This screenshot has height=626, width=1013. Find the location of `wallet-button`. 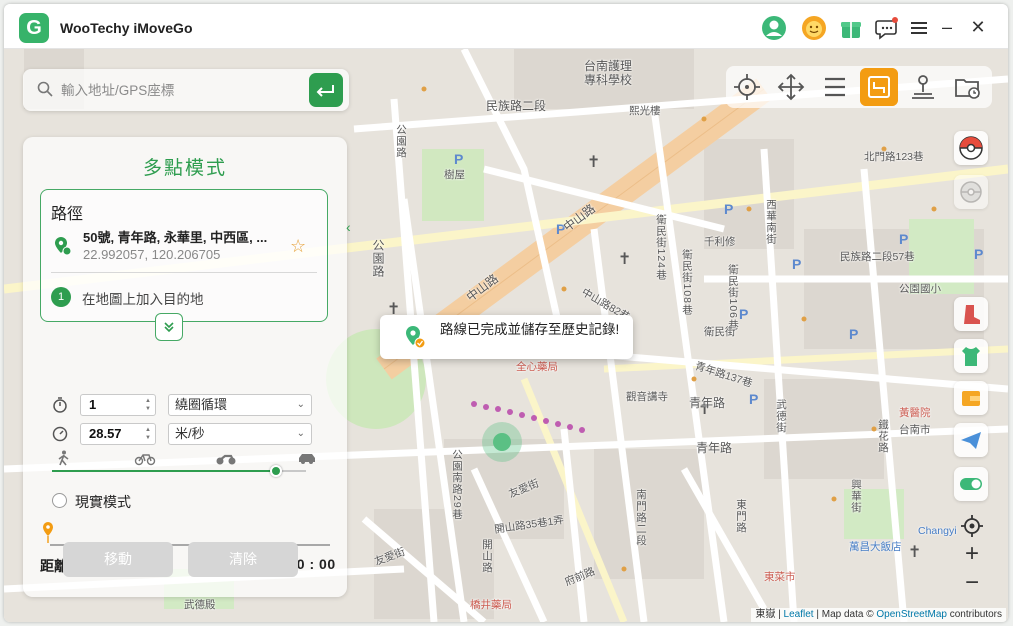

wallet-button is located at coordinates (971, 398).